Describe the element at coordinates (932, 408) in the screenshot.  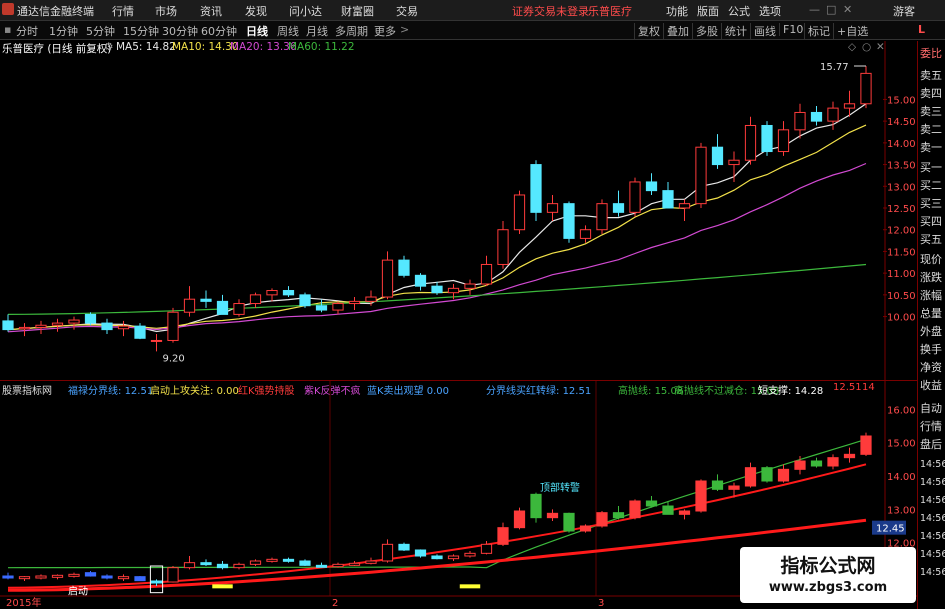
I see `side-item-19: 自动` at that location.